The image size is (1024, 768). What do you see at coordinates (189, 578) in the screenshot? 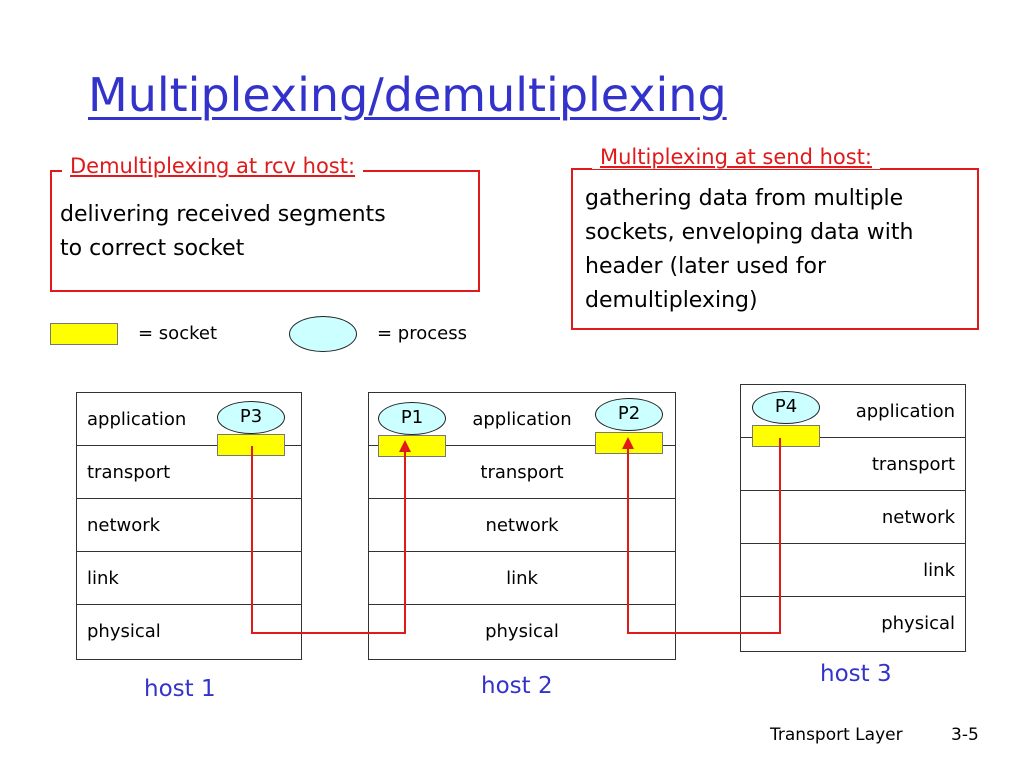
I see `host-1-layer-link: link` at bounding box center [189, 578].